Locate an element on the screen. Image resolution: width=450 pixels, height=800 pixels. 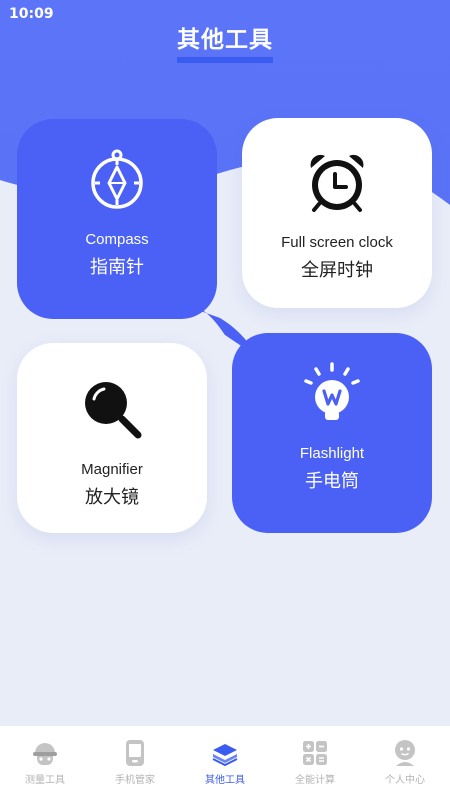
magnifier-card: Magnifier 放大镜 is located at coordinates (112, 438).